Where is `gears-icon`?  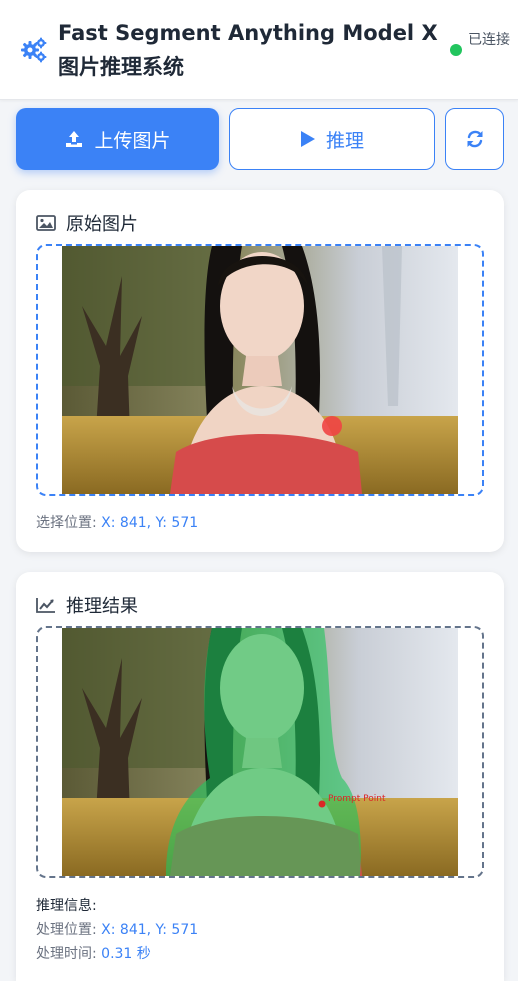 gears-icon is located at coordinates (34, 50).